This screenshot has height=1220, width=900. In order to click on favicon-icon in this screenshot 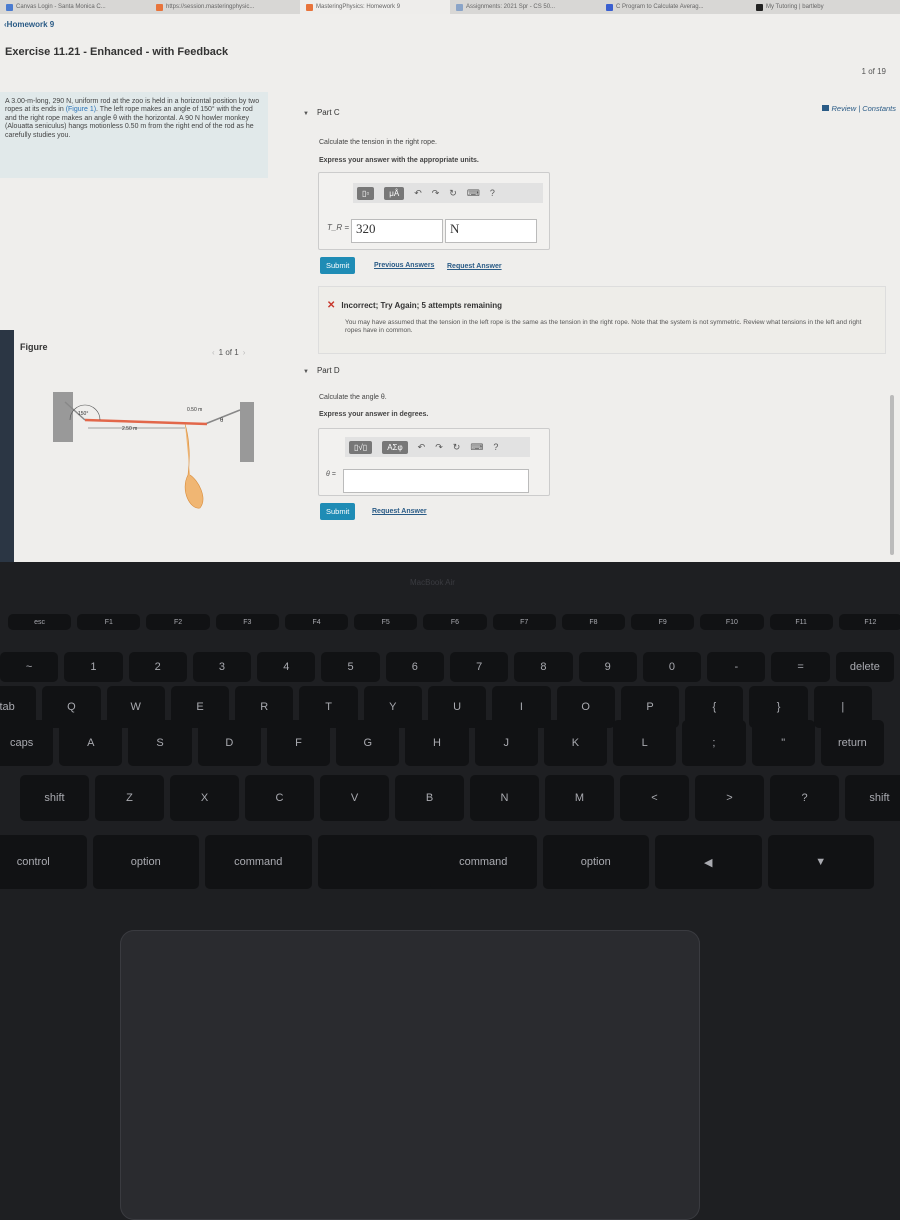, I will do `click(9, 7)`.